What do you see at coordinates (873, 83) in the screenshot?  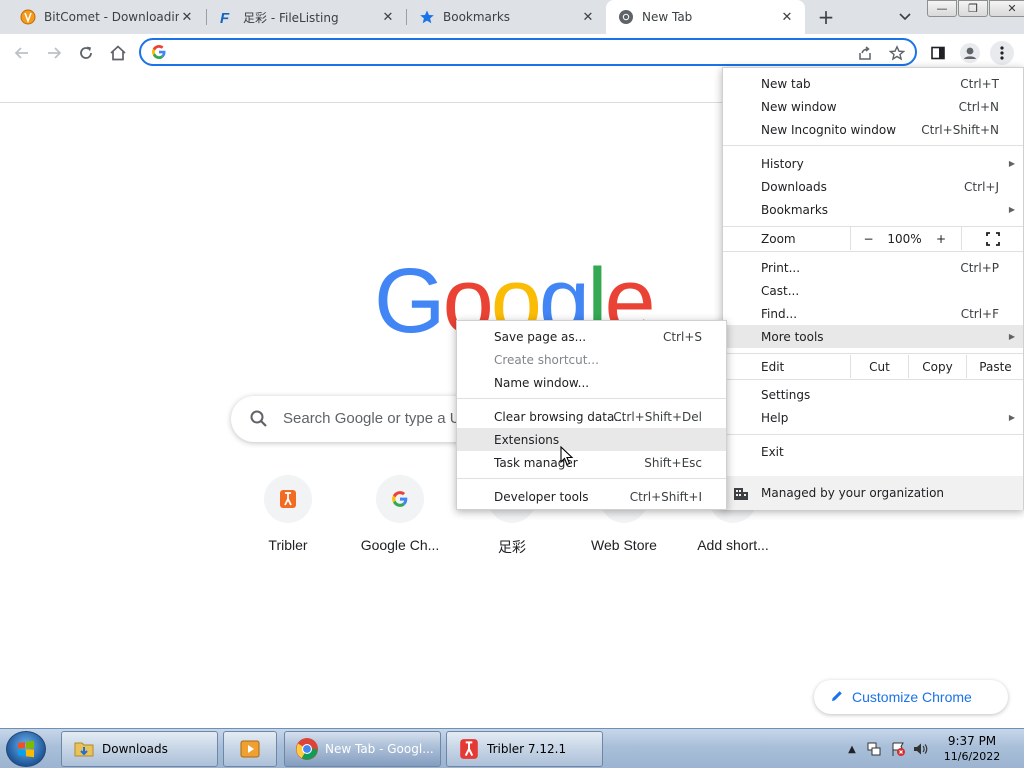 I see `menu-item-new-tab: New tab Ctrl+T` at bounding box center [873, 83].